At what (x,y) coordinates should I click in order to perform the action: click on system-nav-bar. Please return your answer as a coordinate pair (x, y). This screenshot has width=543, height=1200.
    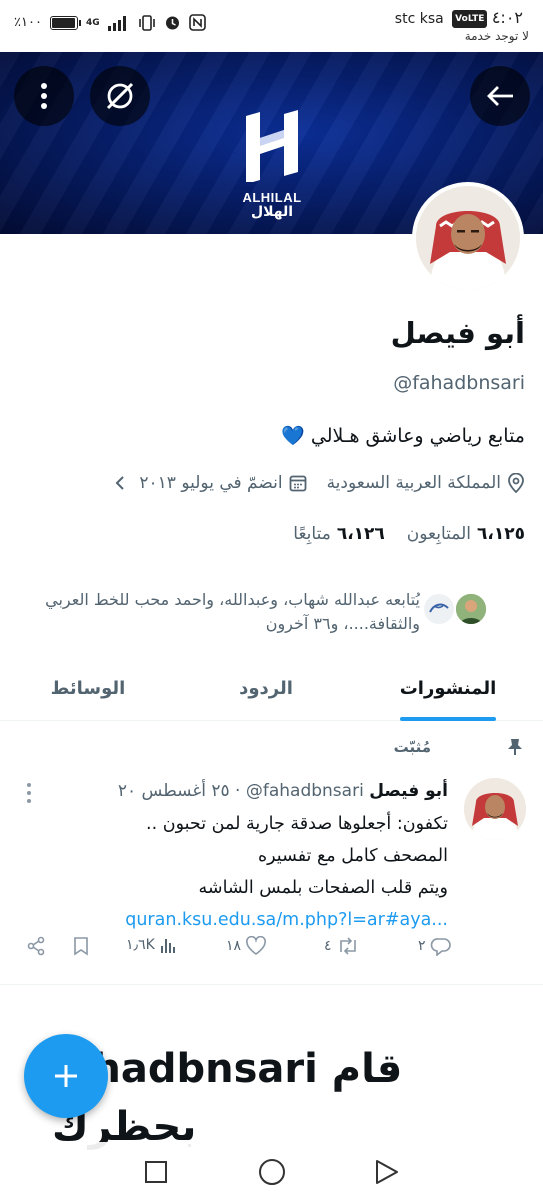
    Looking at the image, I should click on (271, 1171).